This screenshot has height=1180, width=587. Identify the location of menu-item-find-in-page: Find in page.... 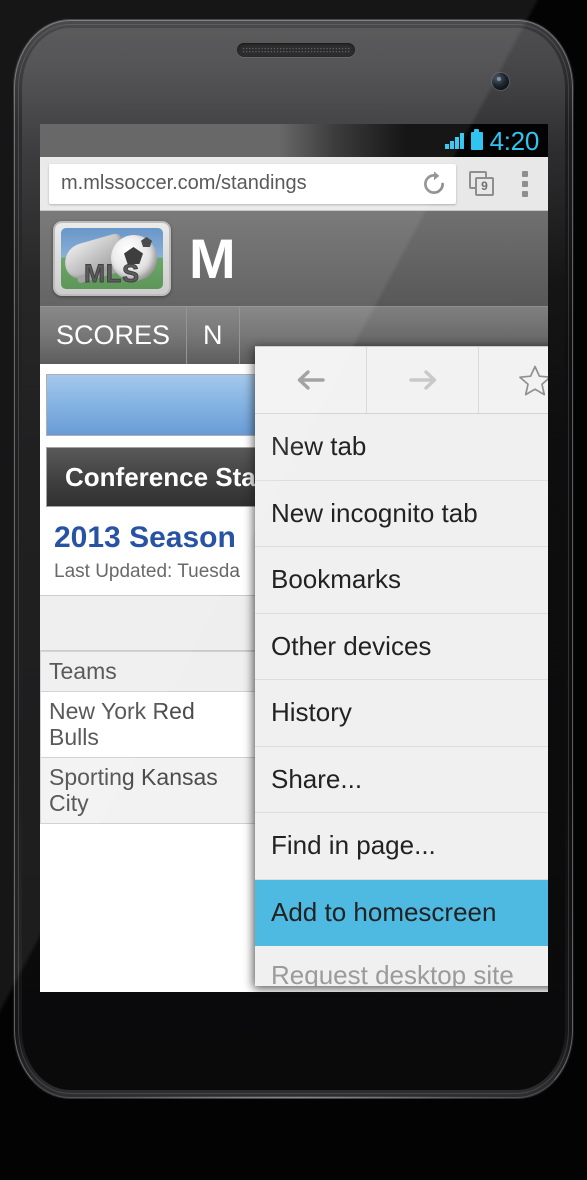
(401, 846).